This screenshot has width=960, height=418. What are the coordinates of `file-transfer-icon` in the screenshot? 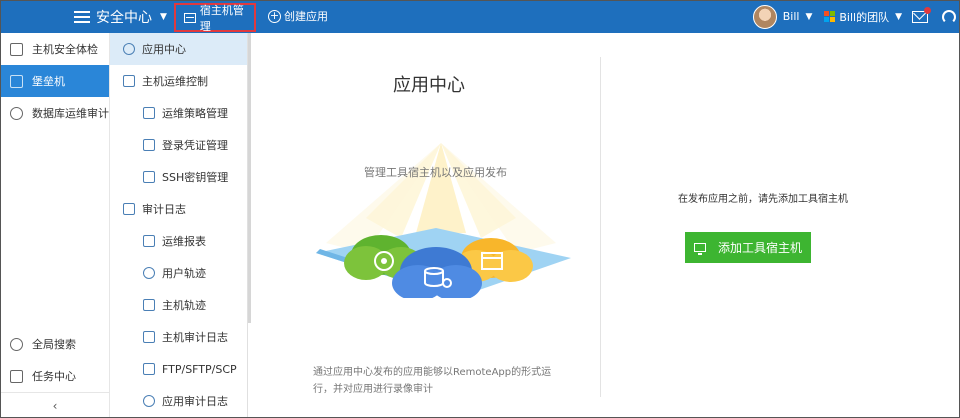 It's located at (149, 369).